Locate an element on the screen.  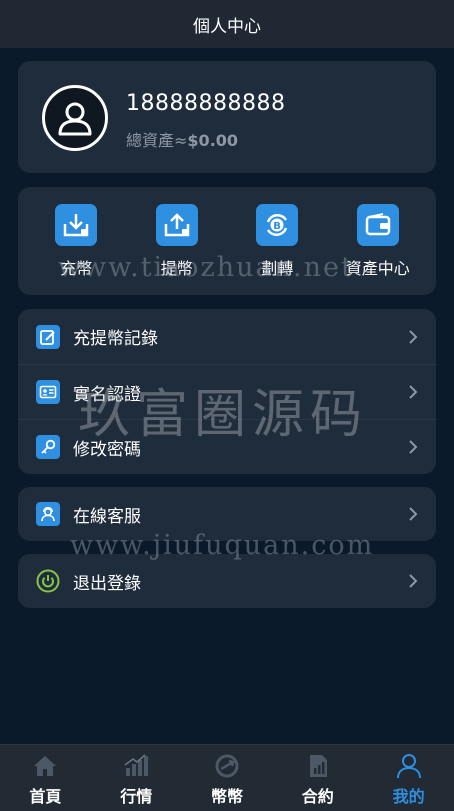
change-password-label: 修改密碼 is located at coordinates (107, 449).